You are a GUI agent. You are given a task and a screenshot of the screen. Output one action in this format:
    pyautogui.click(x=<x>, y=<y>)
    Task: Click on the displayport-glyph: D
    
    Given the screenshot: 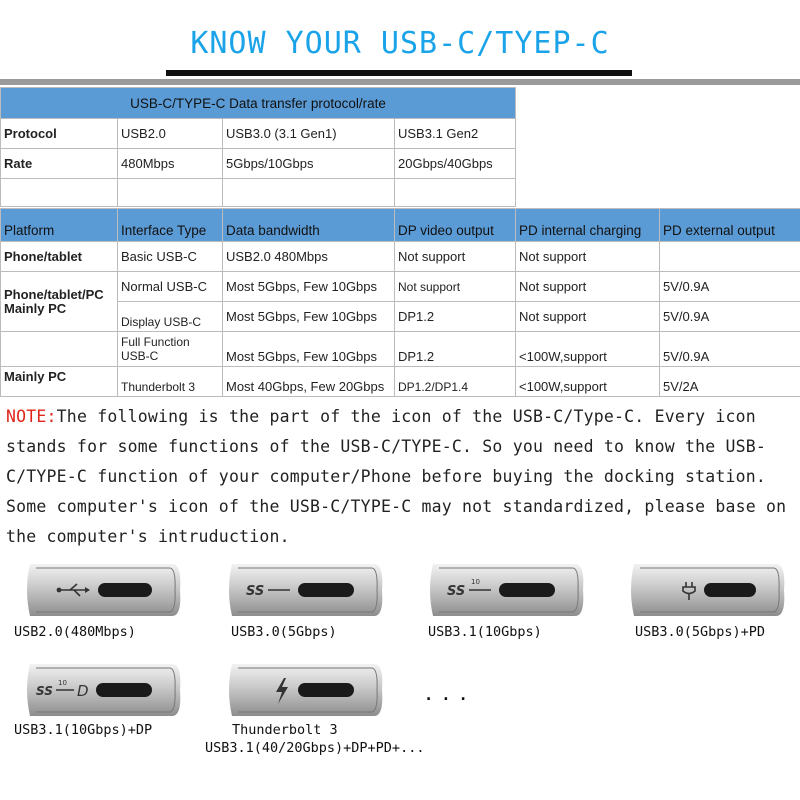 What is the action you would take?
    pyautogui.click(x=83, y=691)
    